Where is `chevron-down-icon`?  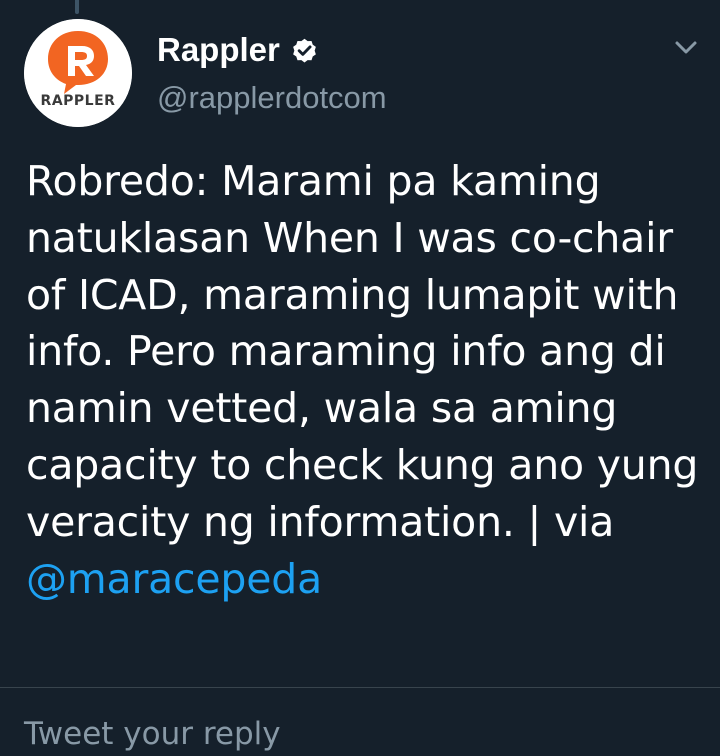
chevron-down-icon is located at coordinates (686, 48).